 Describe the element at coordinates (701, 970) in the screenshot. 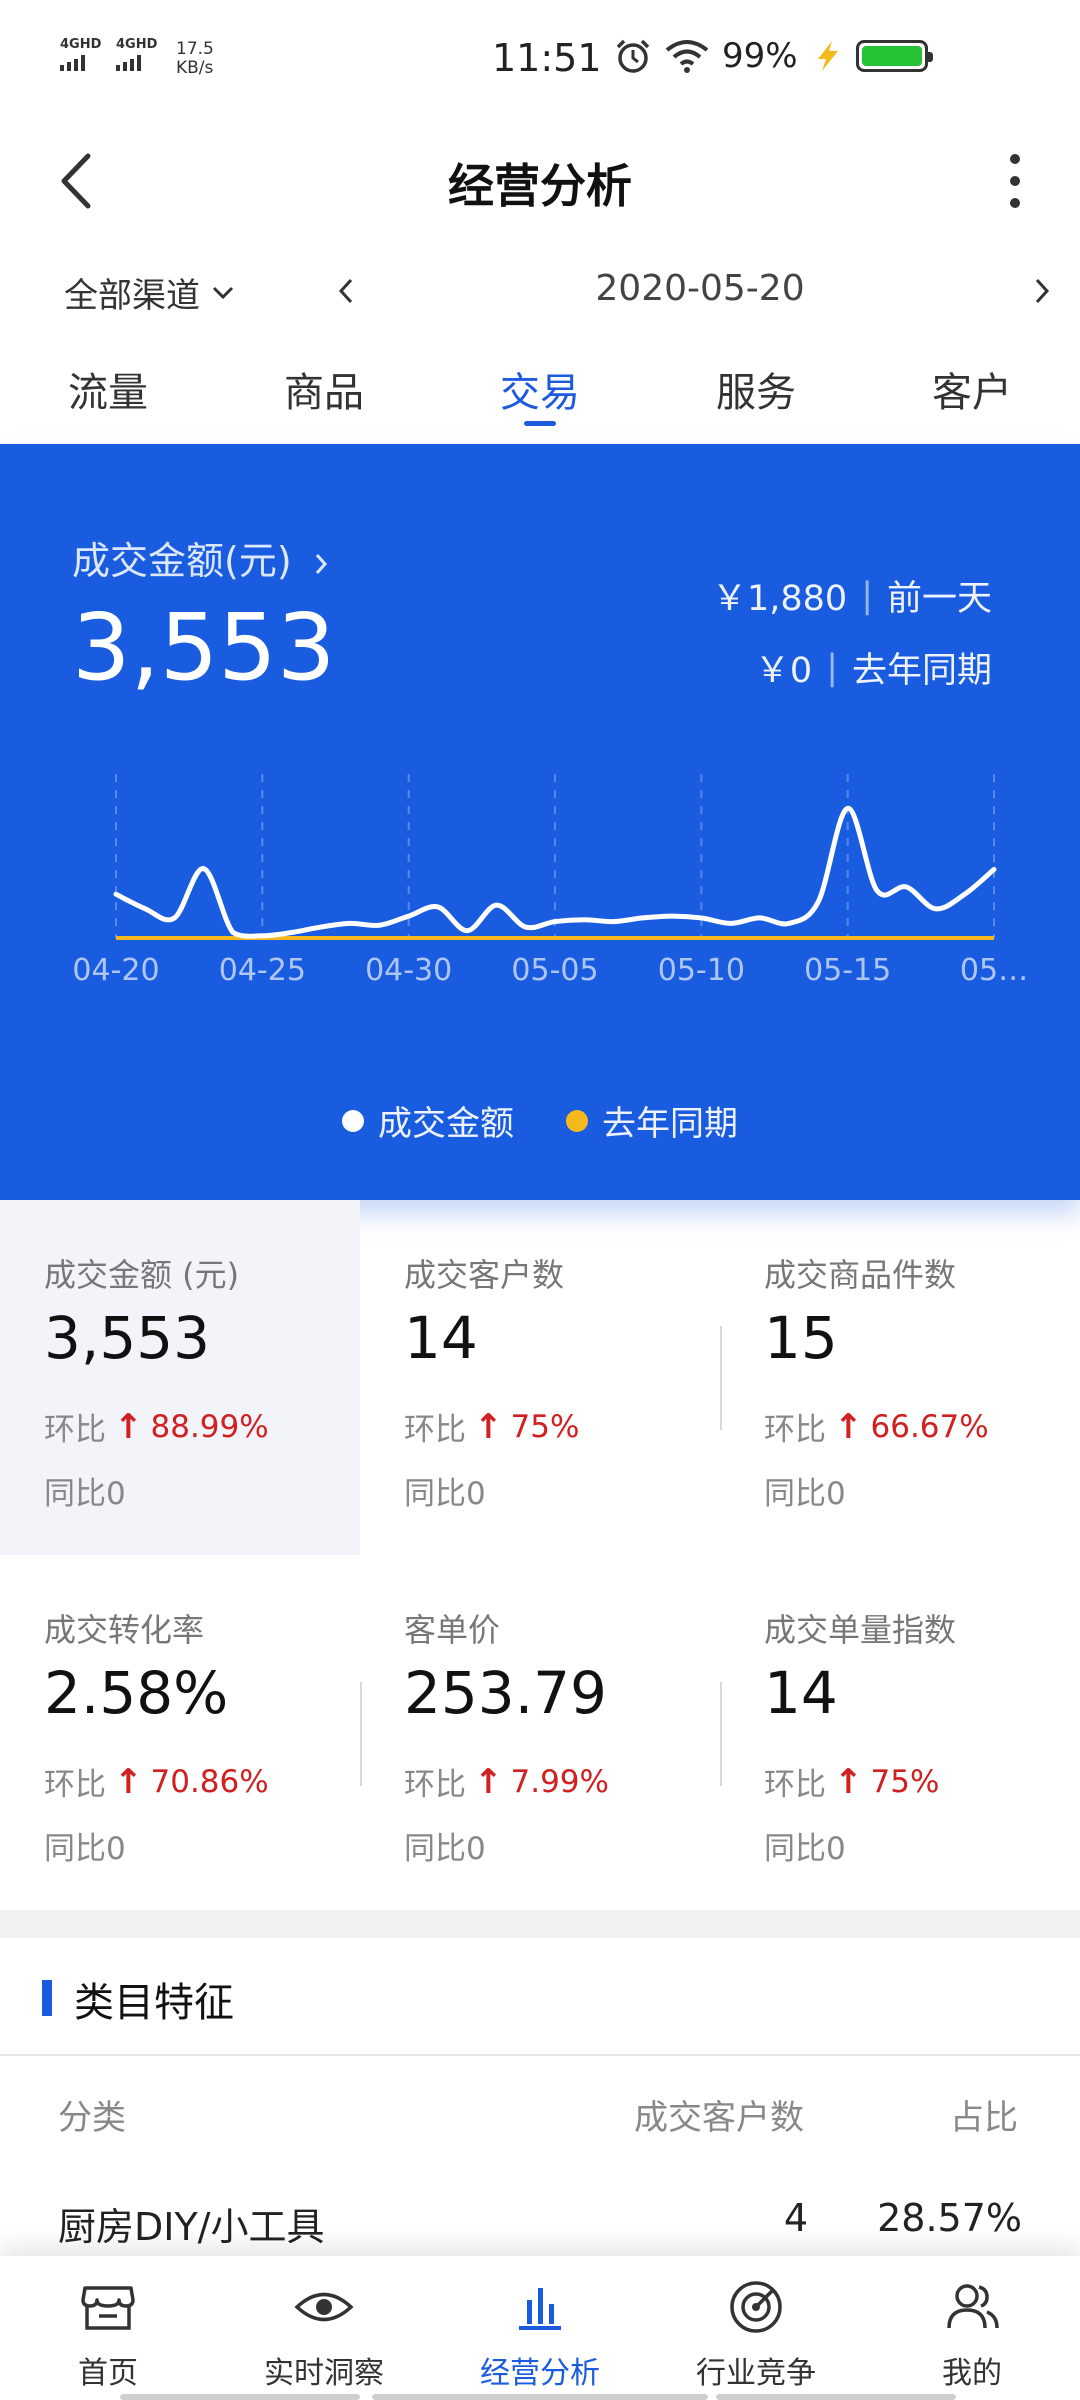

I see `x-tick-label: 05-10` at that location.